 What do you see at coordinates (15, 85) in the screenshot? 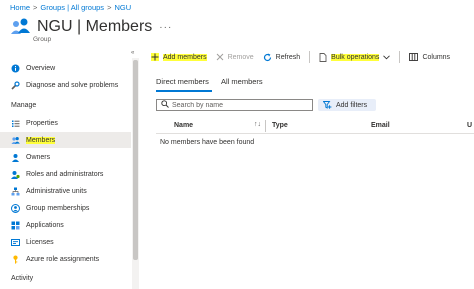
I see `wrench-icon` at bounding box center [15, 85].